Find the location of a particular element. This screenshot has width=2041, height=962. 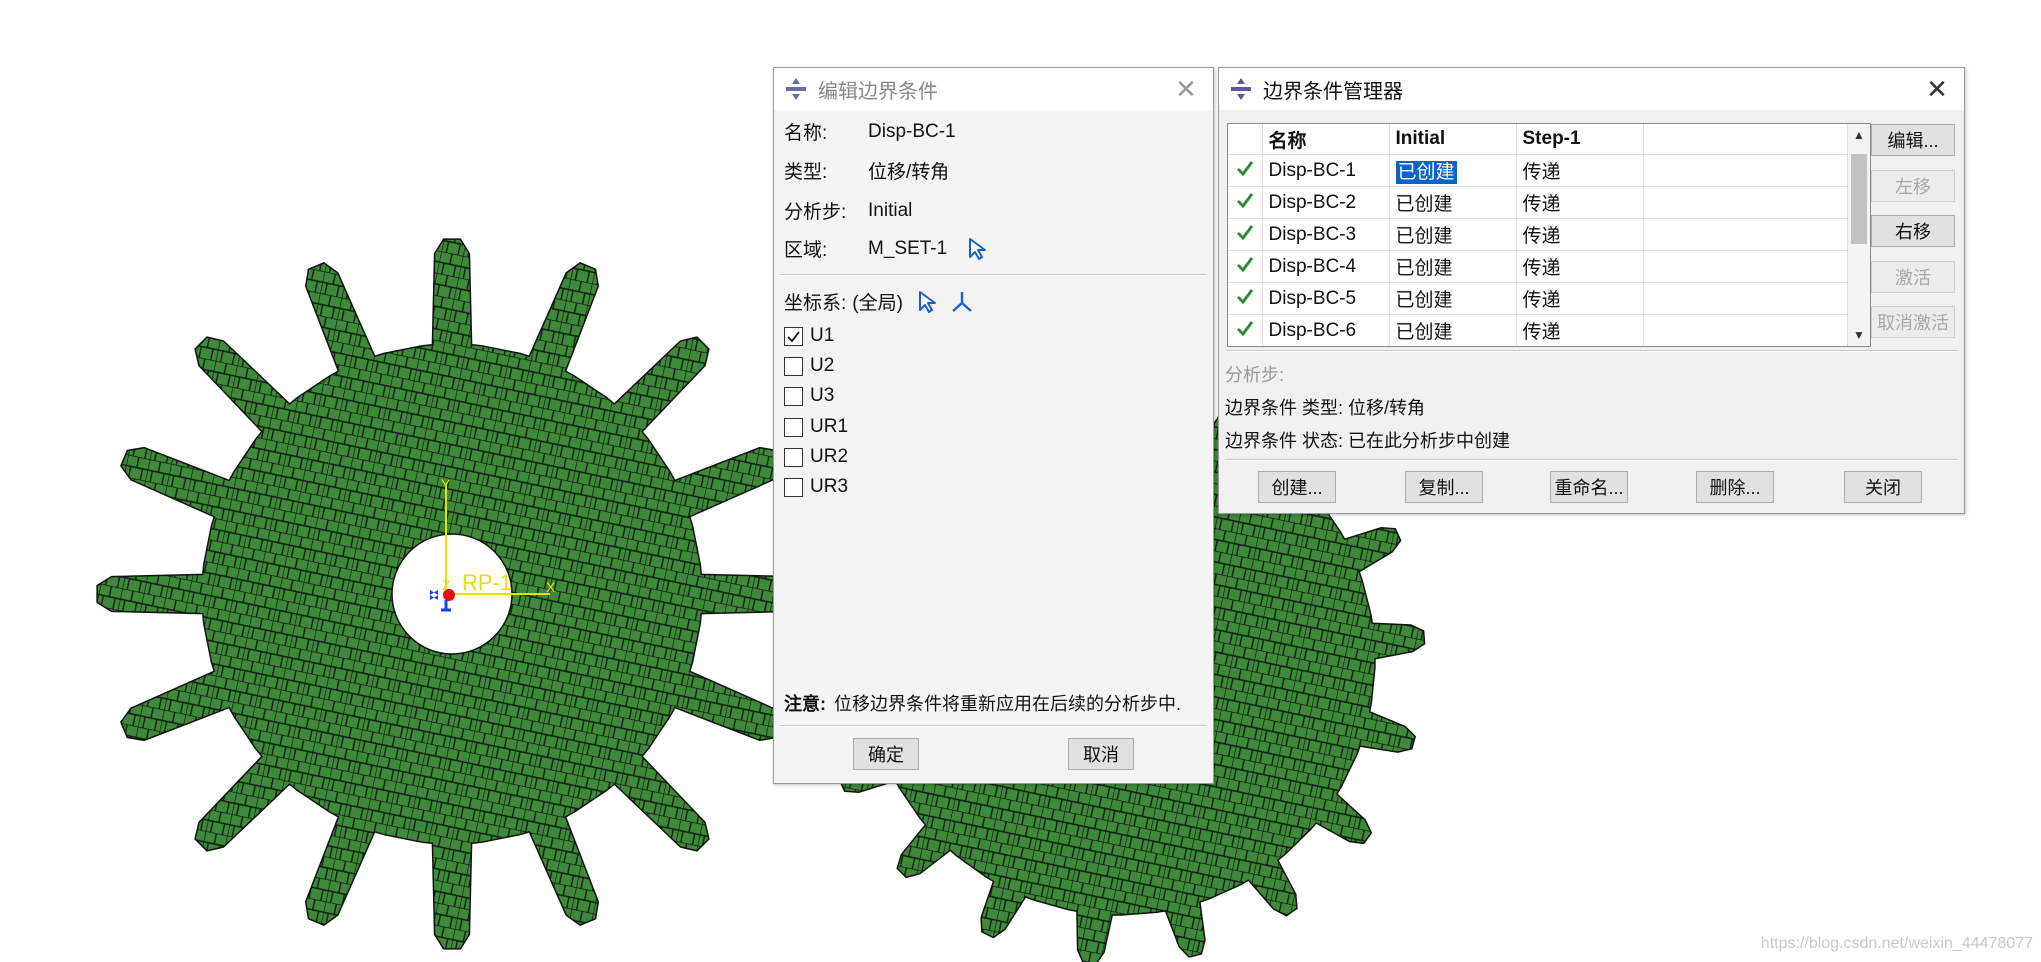

dof-ur2-checkbox: UR2 is located at coordinates (816, 457).